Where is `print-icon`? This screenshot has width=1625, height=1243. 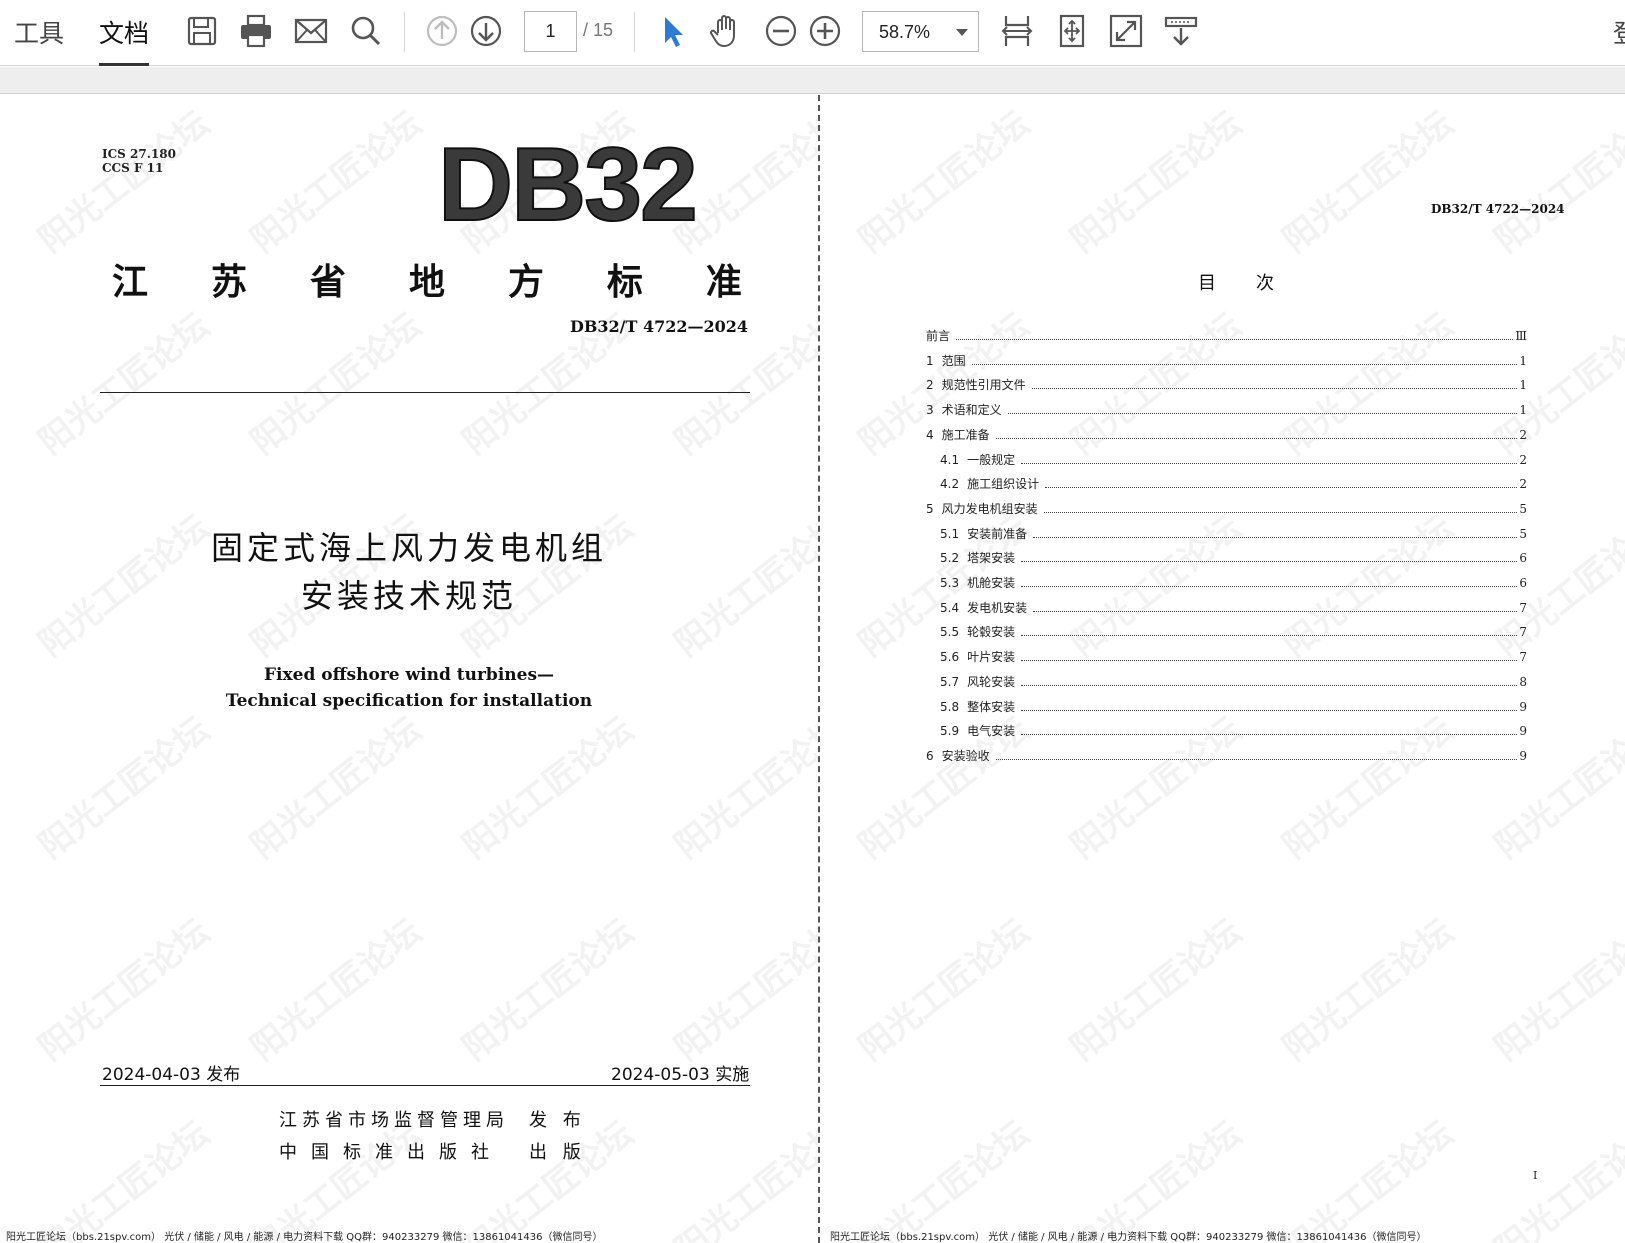
print-icon is located at coordinates (256, 31).